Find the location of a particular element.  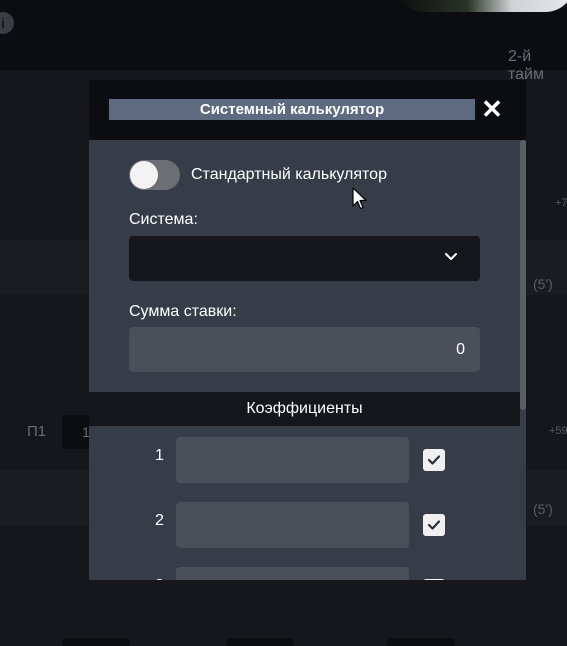

coefficient-row: 1 is located at coordinates (307, 460).